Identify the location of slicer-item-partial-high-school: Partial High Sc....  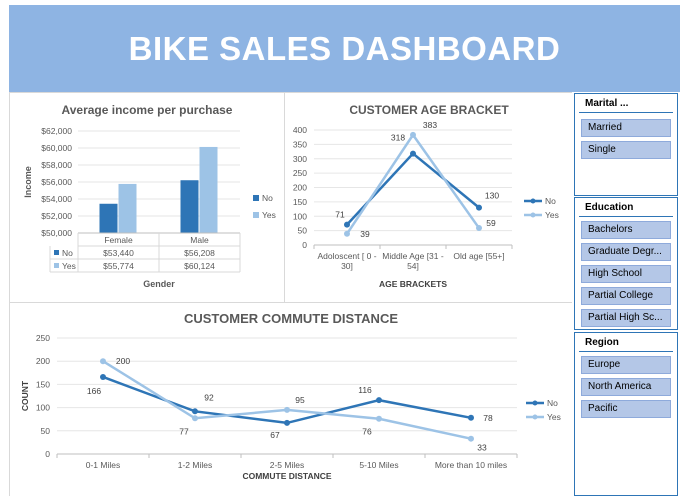
(626, 318).